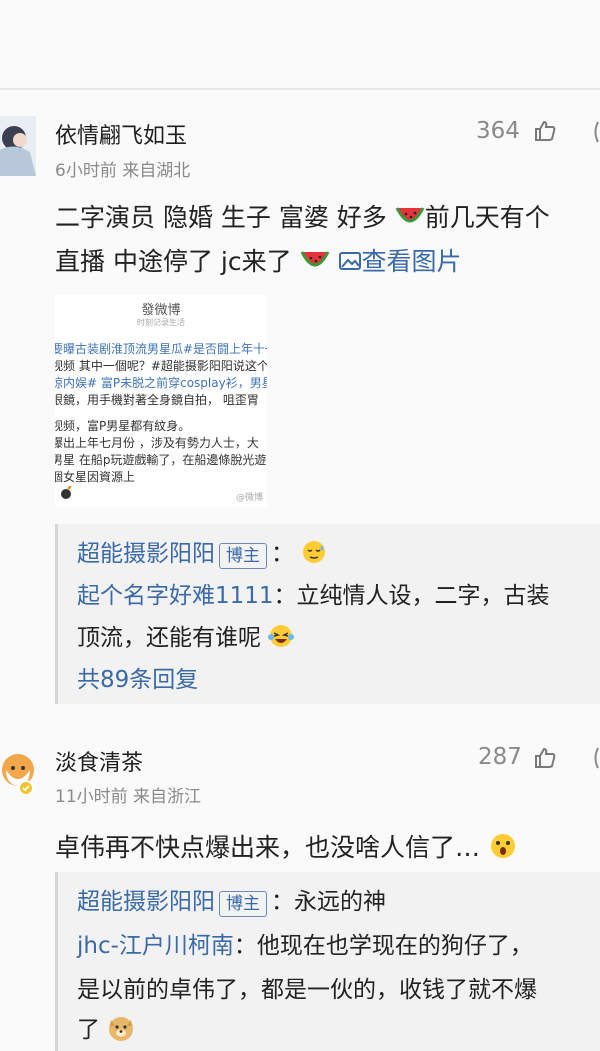 The image size is (600, 1051). I want to click on image-header: 發微博 时刻记录生活, so click(161, 315).